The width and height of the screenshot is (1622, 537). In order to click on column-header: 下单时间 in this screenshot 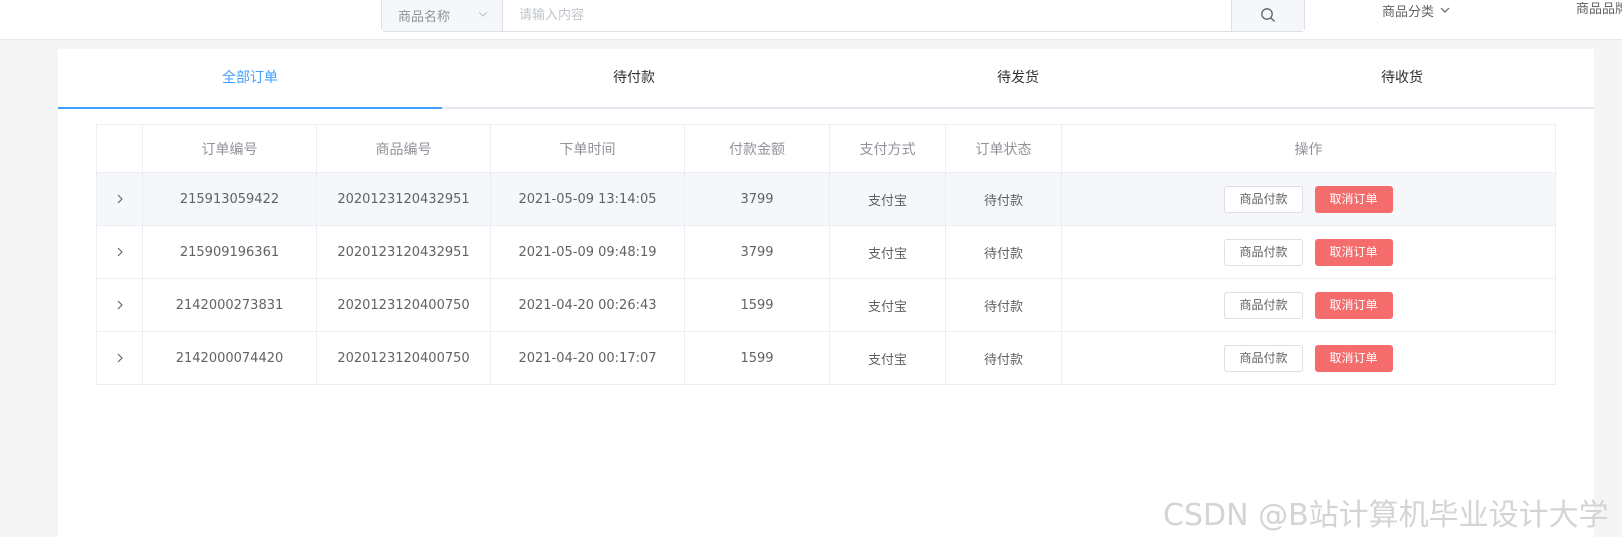, I will do `click(587, 148)`.